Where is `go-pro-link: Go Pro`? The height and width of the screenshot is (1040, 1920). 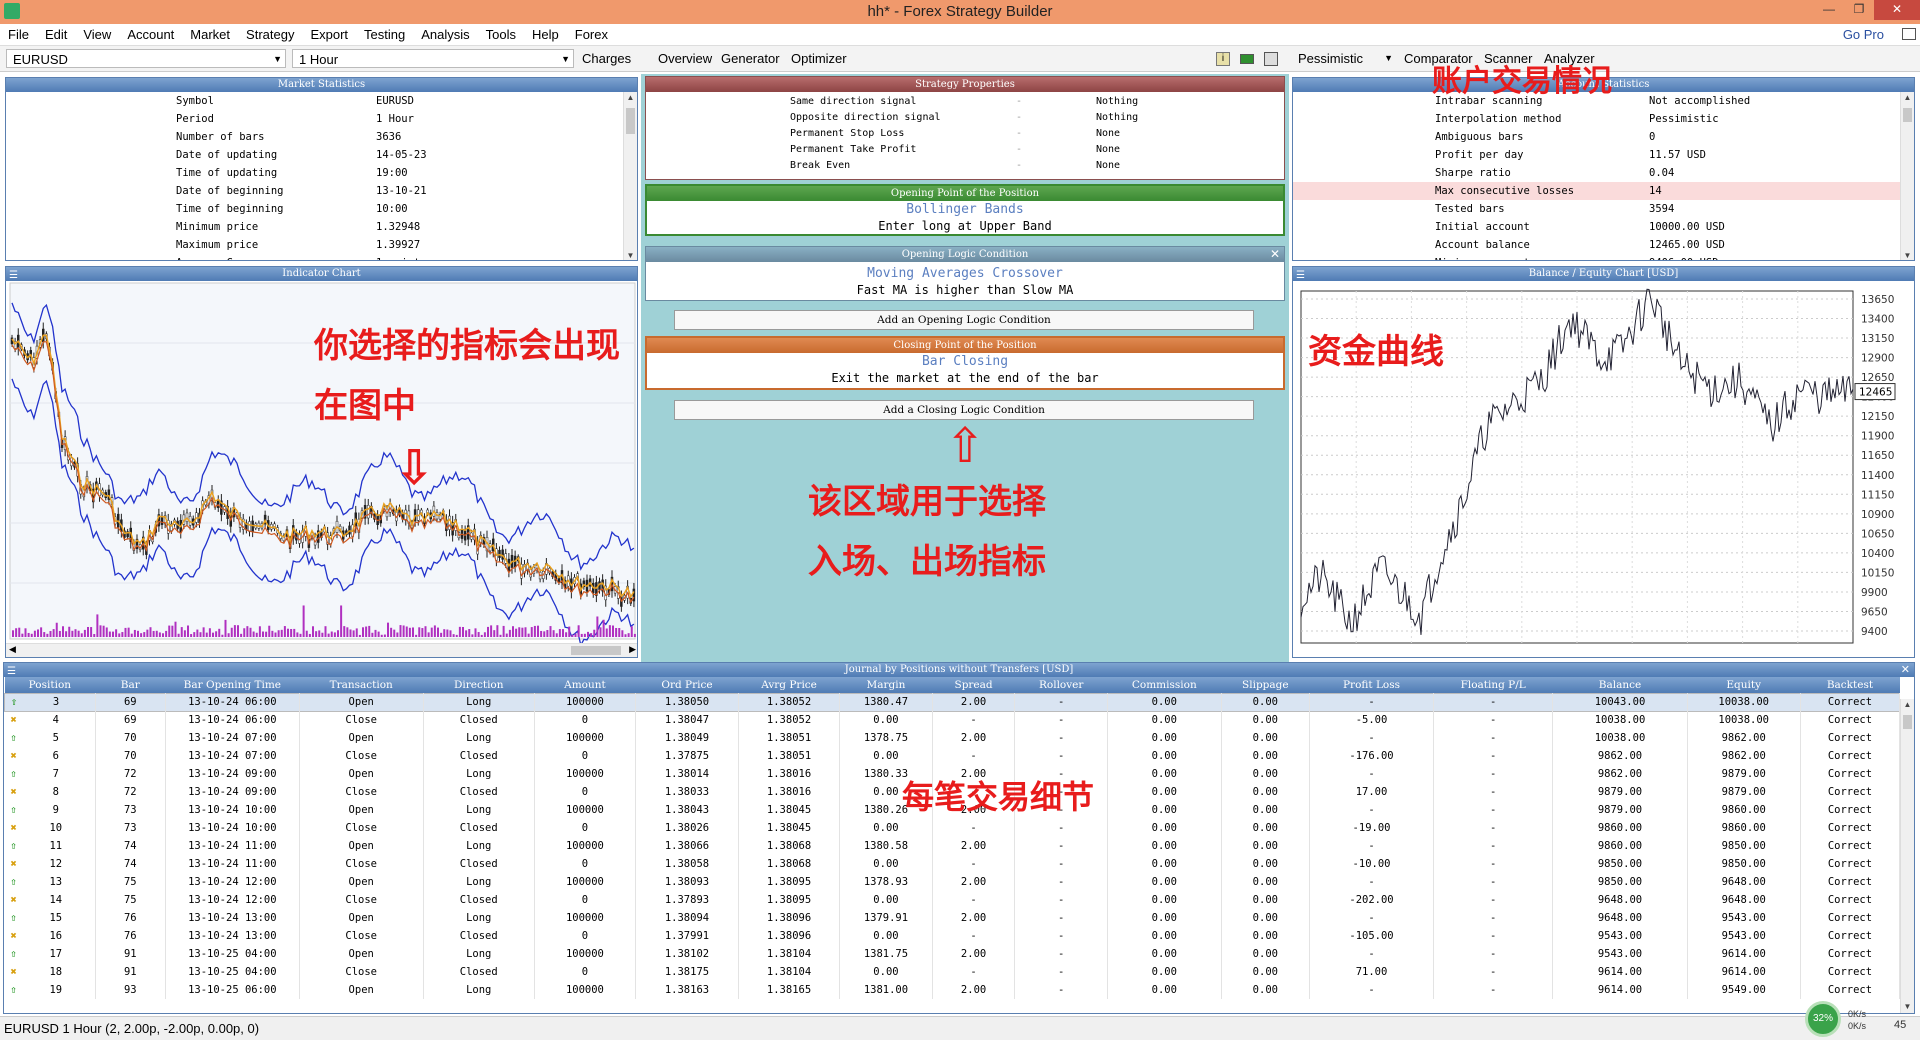 go-pro-link: Go Pro is located at coordinates (1863, 35).